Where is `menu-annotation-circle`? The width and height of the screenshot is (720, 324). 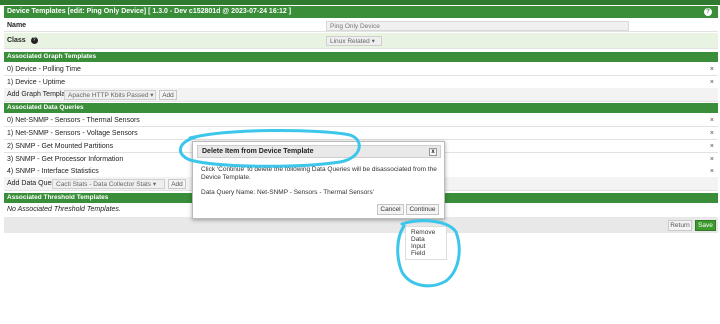
menu-annotation-circle is located at coordinates (428, 253).